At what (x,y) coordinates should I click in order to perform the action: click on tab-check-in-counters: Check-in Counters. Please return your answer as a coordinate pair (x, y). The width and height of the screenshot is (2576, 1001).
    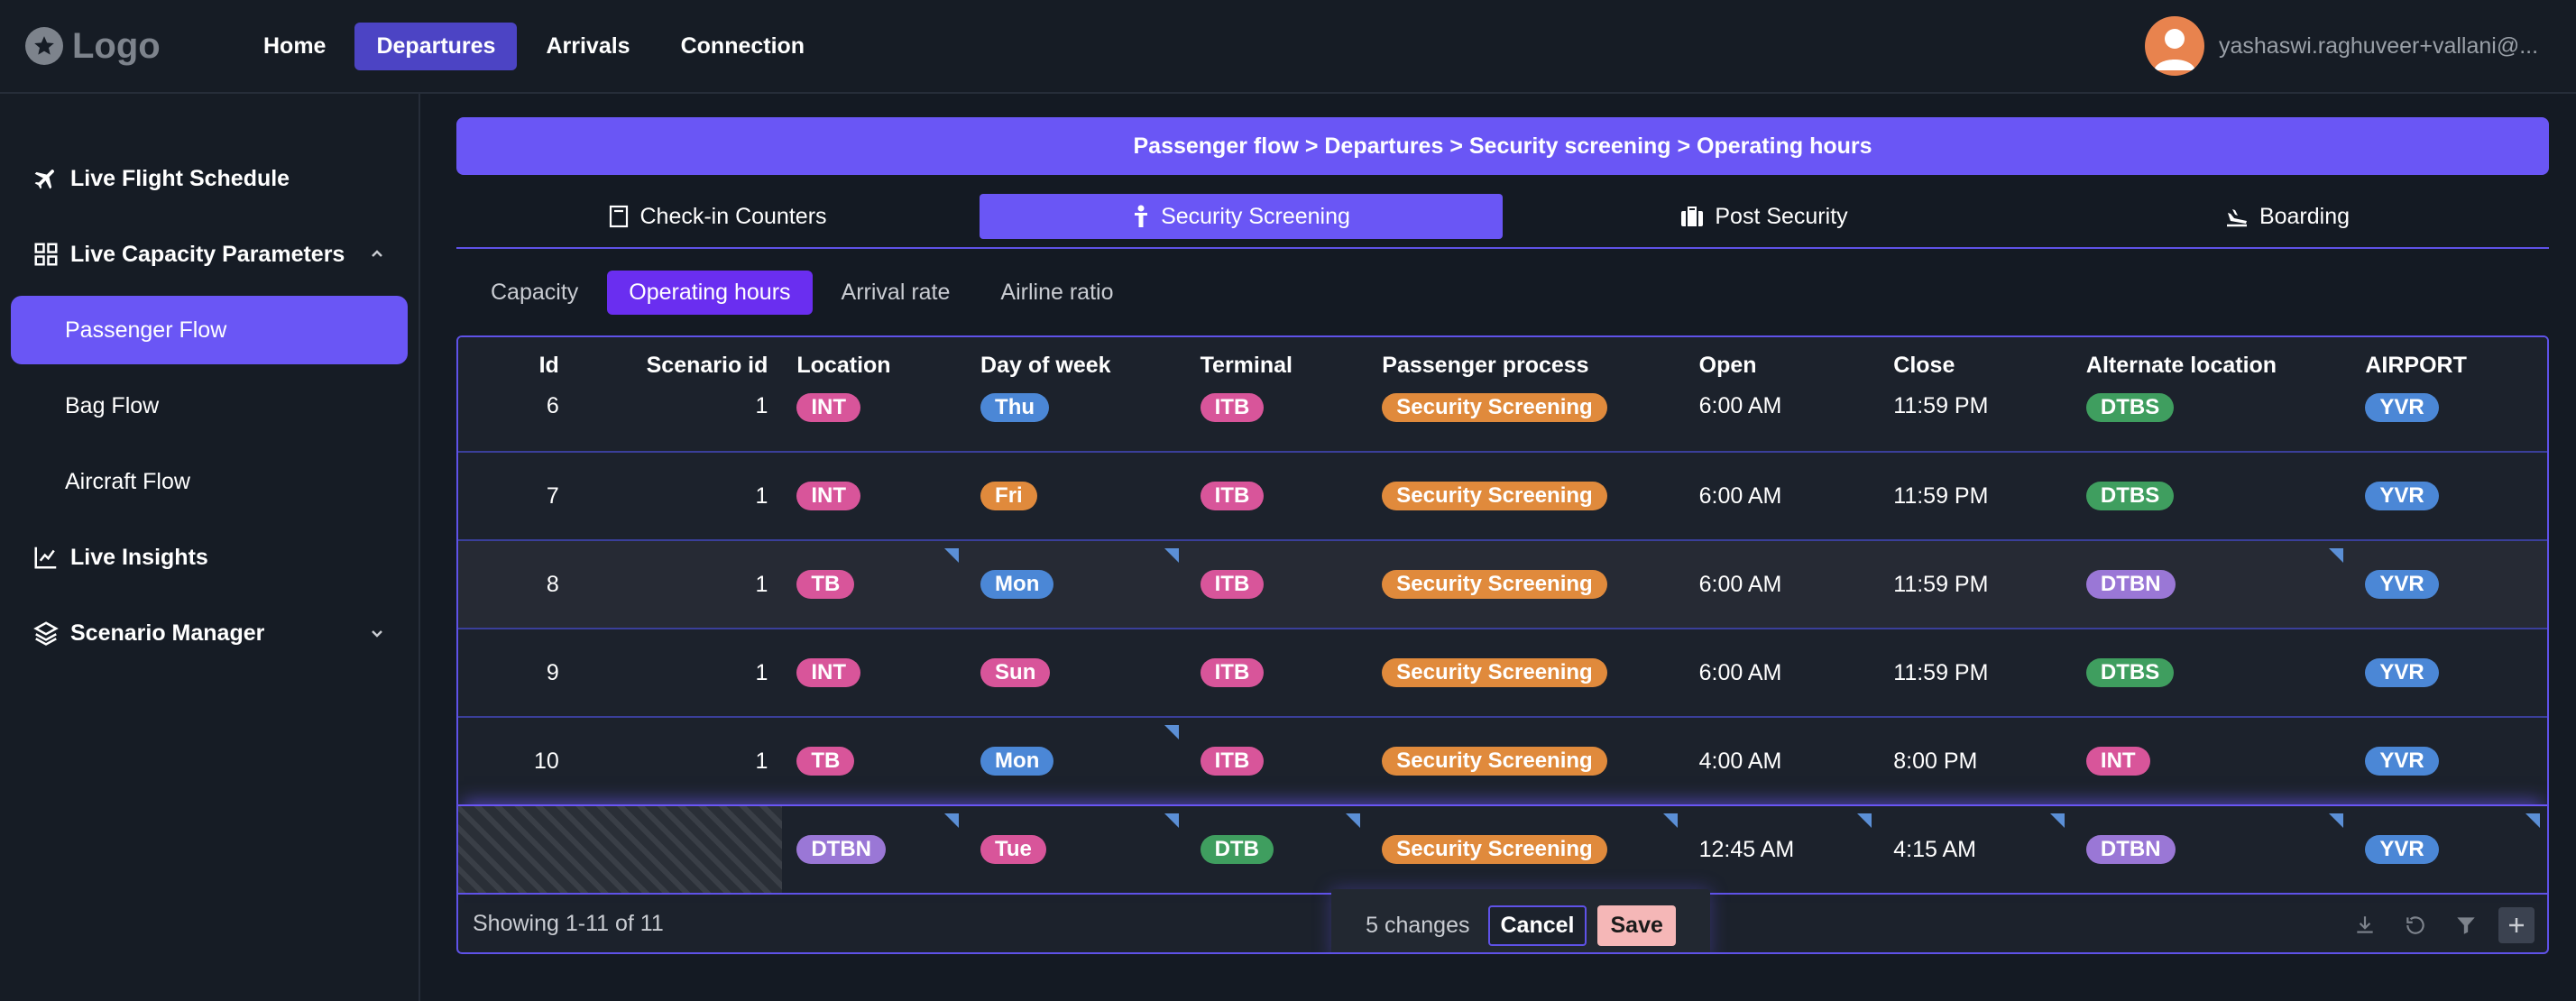
    Looking at the image, I should click on (718, 216).